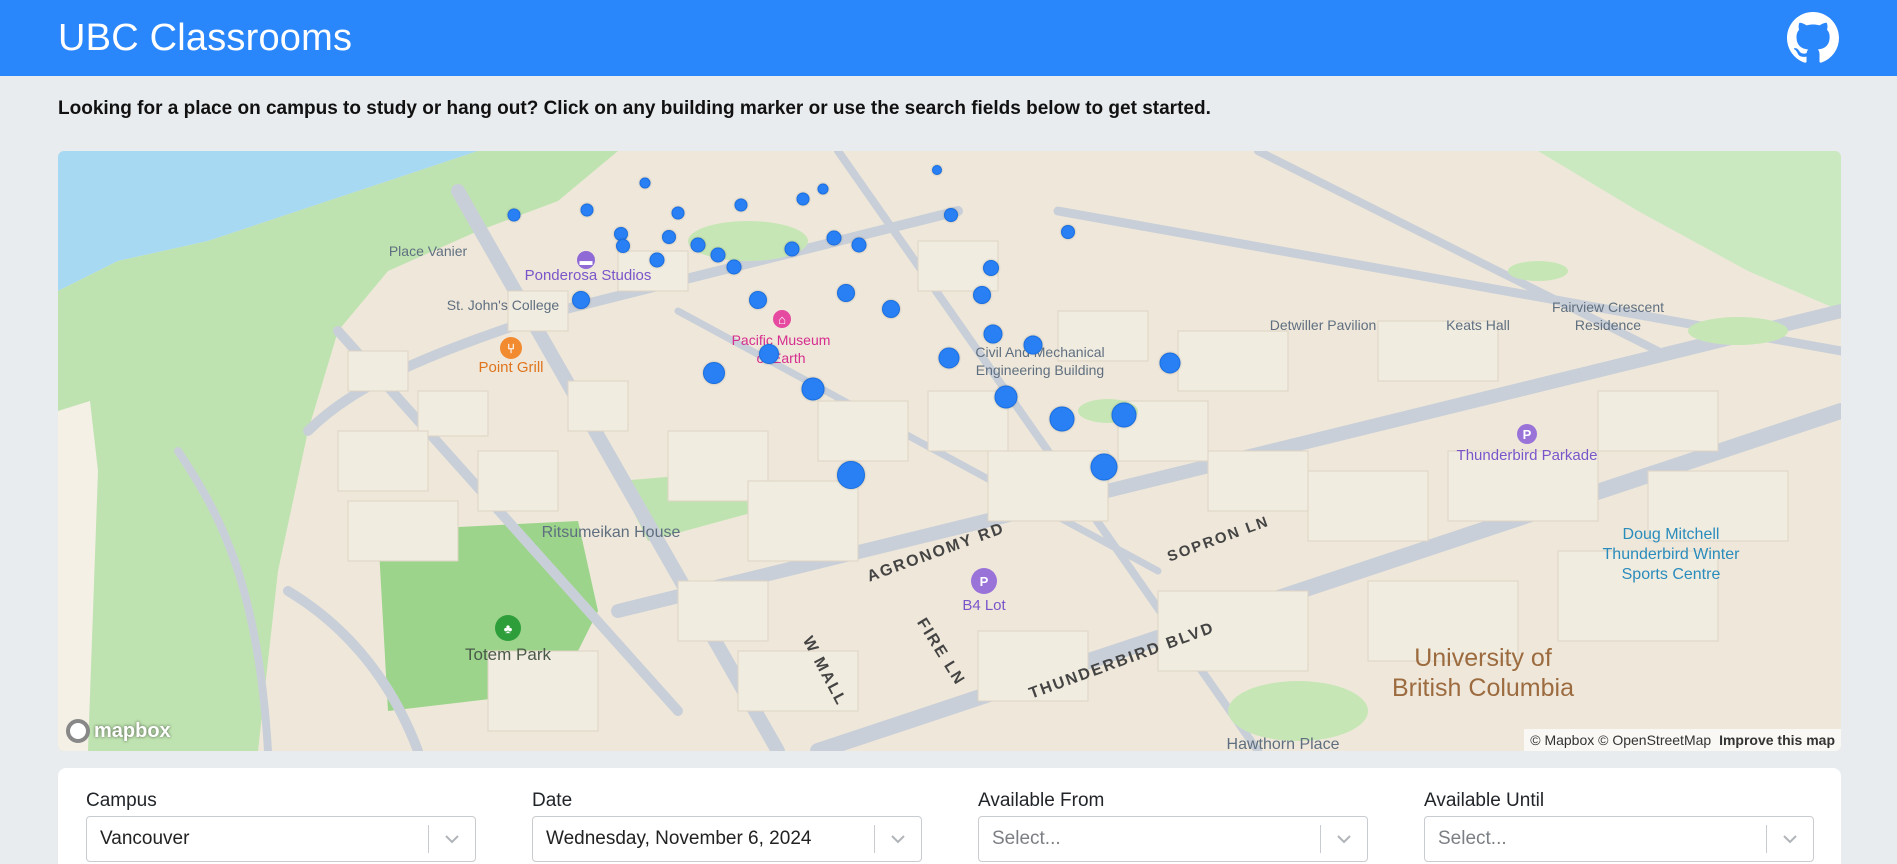 This screenshot has height=864, width=1897. Describe the element at coordinates (428, 251) in the screenshot. I see `label-place-vanier: Place Vanier` at that location.